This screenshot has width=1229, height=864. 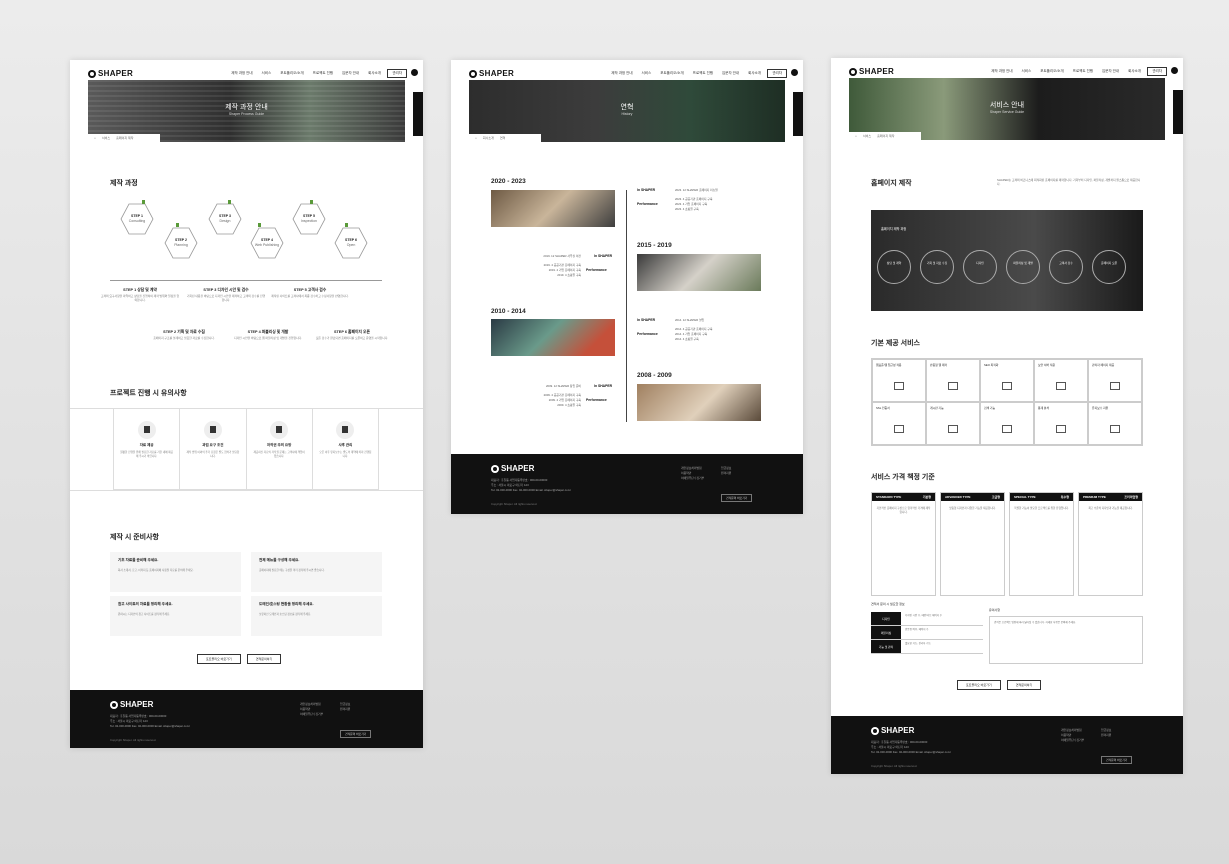 I want to click on menu-item: 서비스, so click(x=267, y=73).